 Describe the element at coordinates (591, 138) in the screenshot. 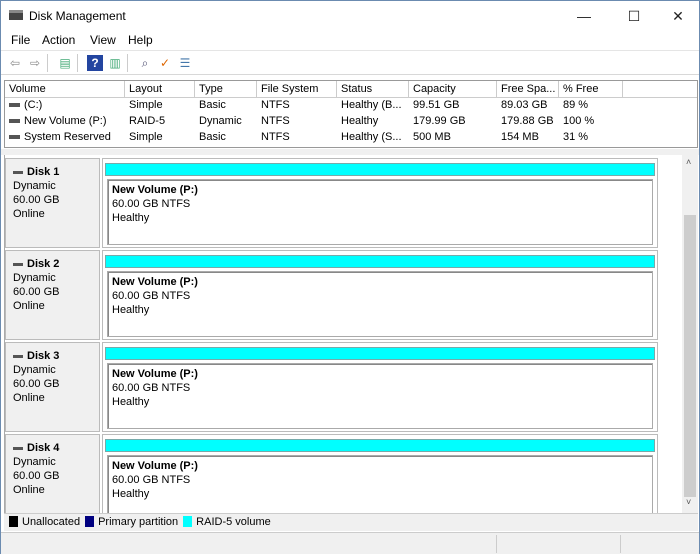

I see `table-cell: 31 %` at that location.